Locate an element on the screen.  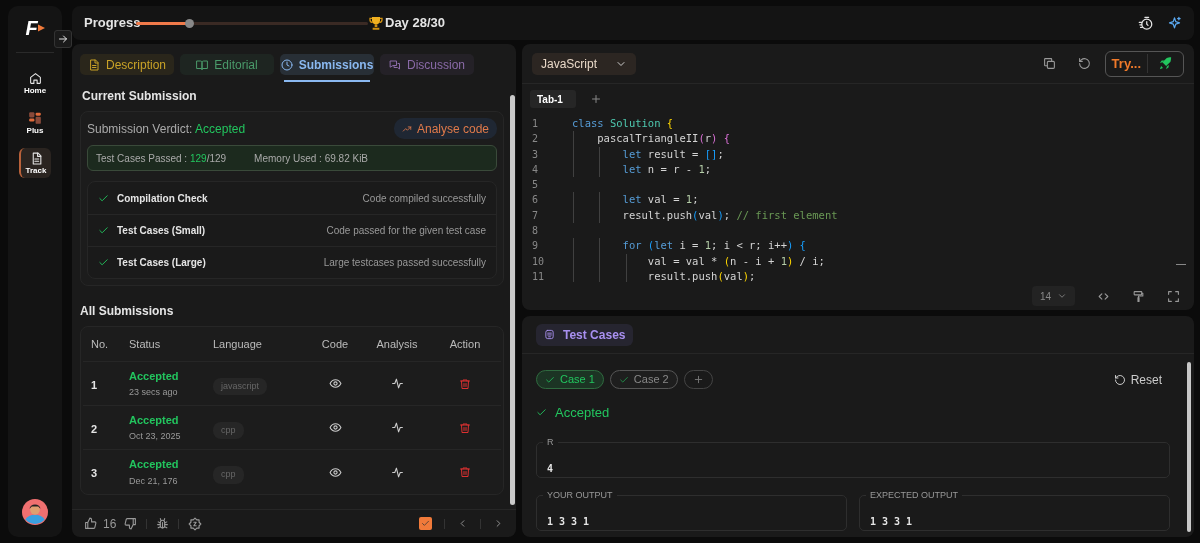
ai-button is located at coordinates (1174, 23).